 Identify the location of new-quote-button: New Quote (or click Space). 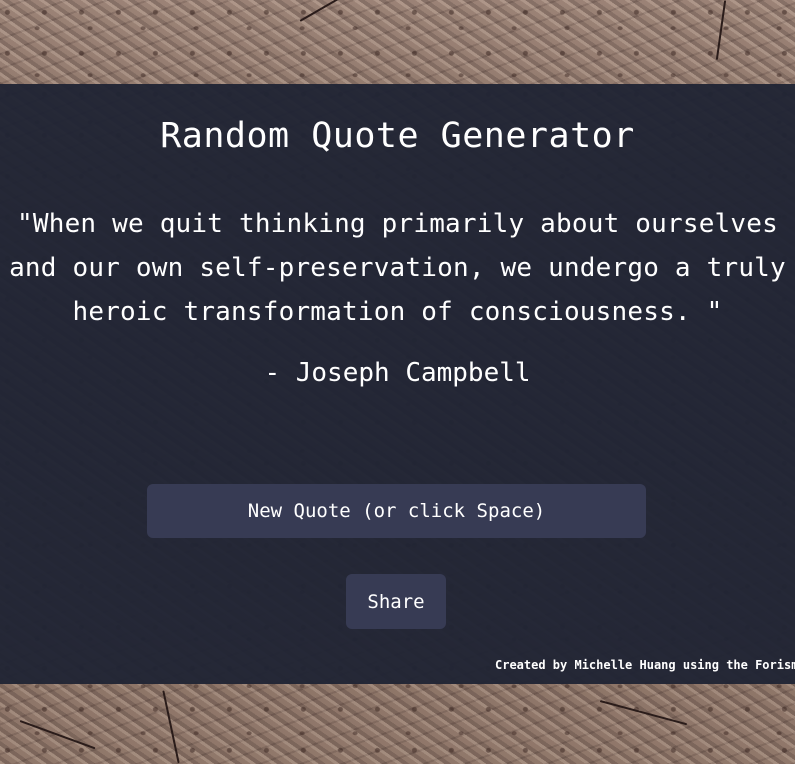
(396, 511).